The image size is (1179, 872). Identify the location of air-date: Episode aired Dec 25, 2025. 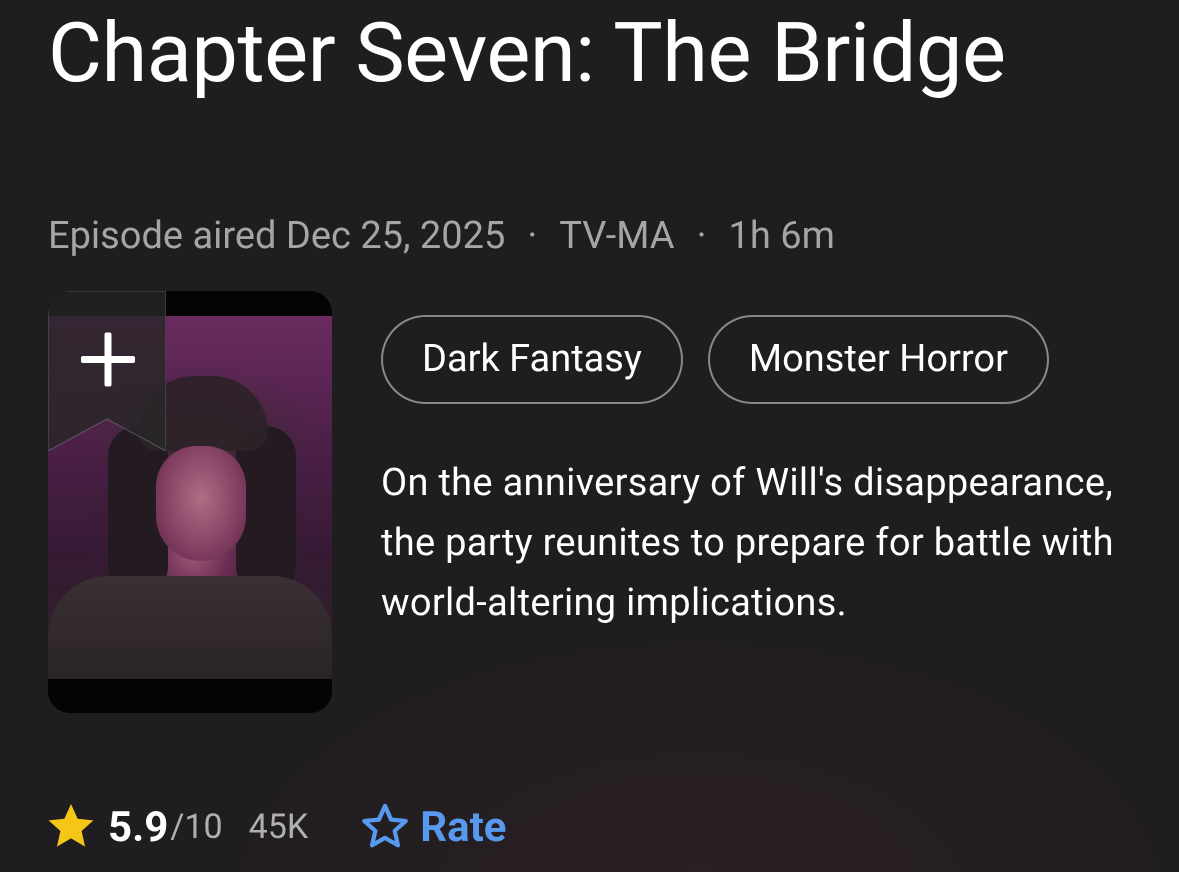
(277, 236).